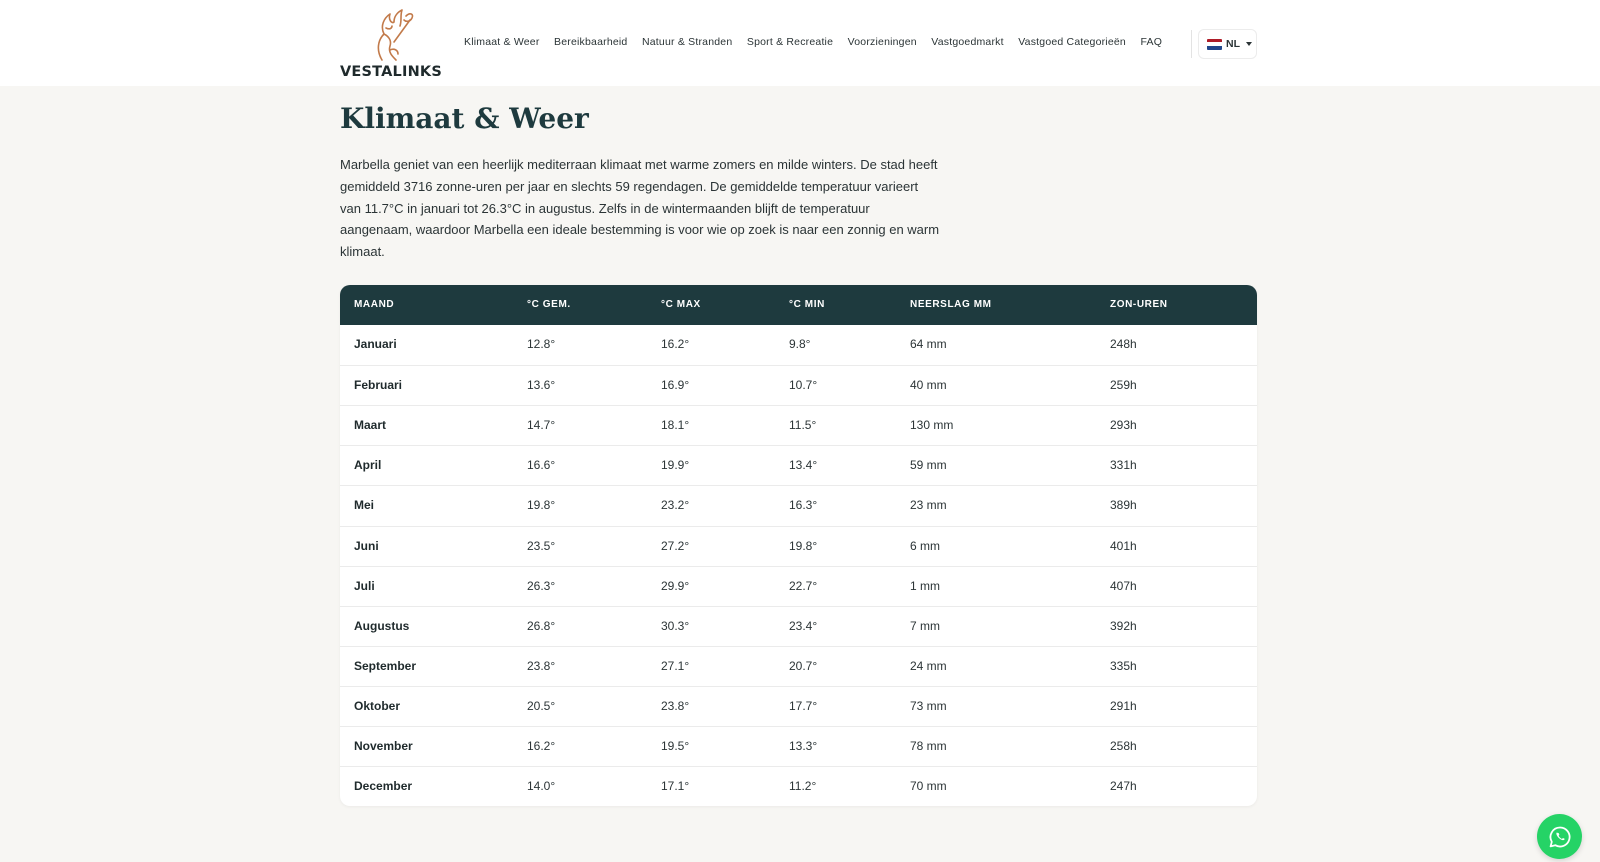 Image resolution: width=1600 pixels, height=862 pixels. I want to click on whatsapp-icon, so click(1559, 836).